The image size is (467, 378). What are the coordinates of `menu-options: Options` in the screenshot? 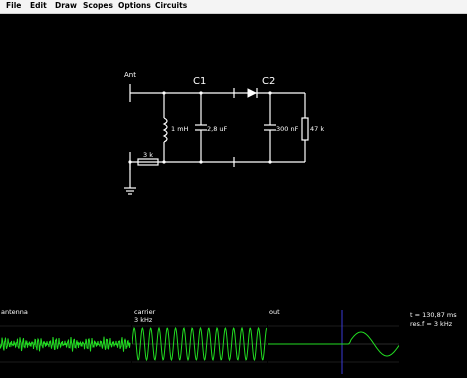 It's located at (134, 5).